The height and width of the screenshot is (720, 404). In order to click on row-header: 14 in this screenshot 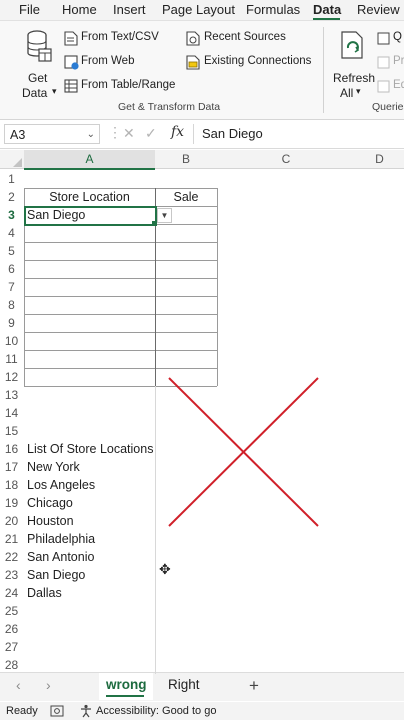, I will do `click(11, 413)`.